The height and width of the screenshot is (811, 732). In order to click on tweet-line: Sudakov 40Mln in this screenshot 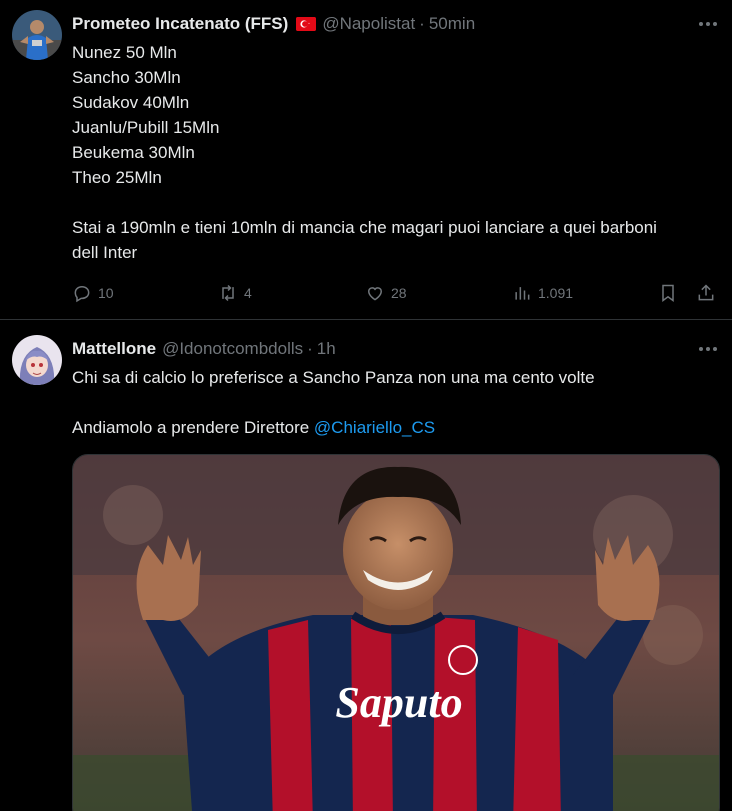, I will do `click(131, 102)`.